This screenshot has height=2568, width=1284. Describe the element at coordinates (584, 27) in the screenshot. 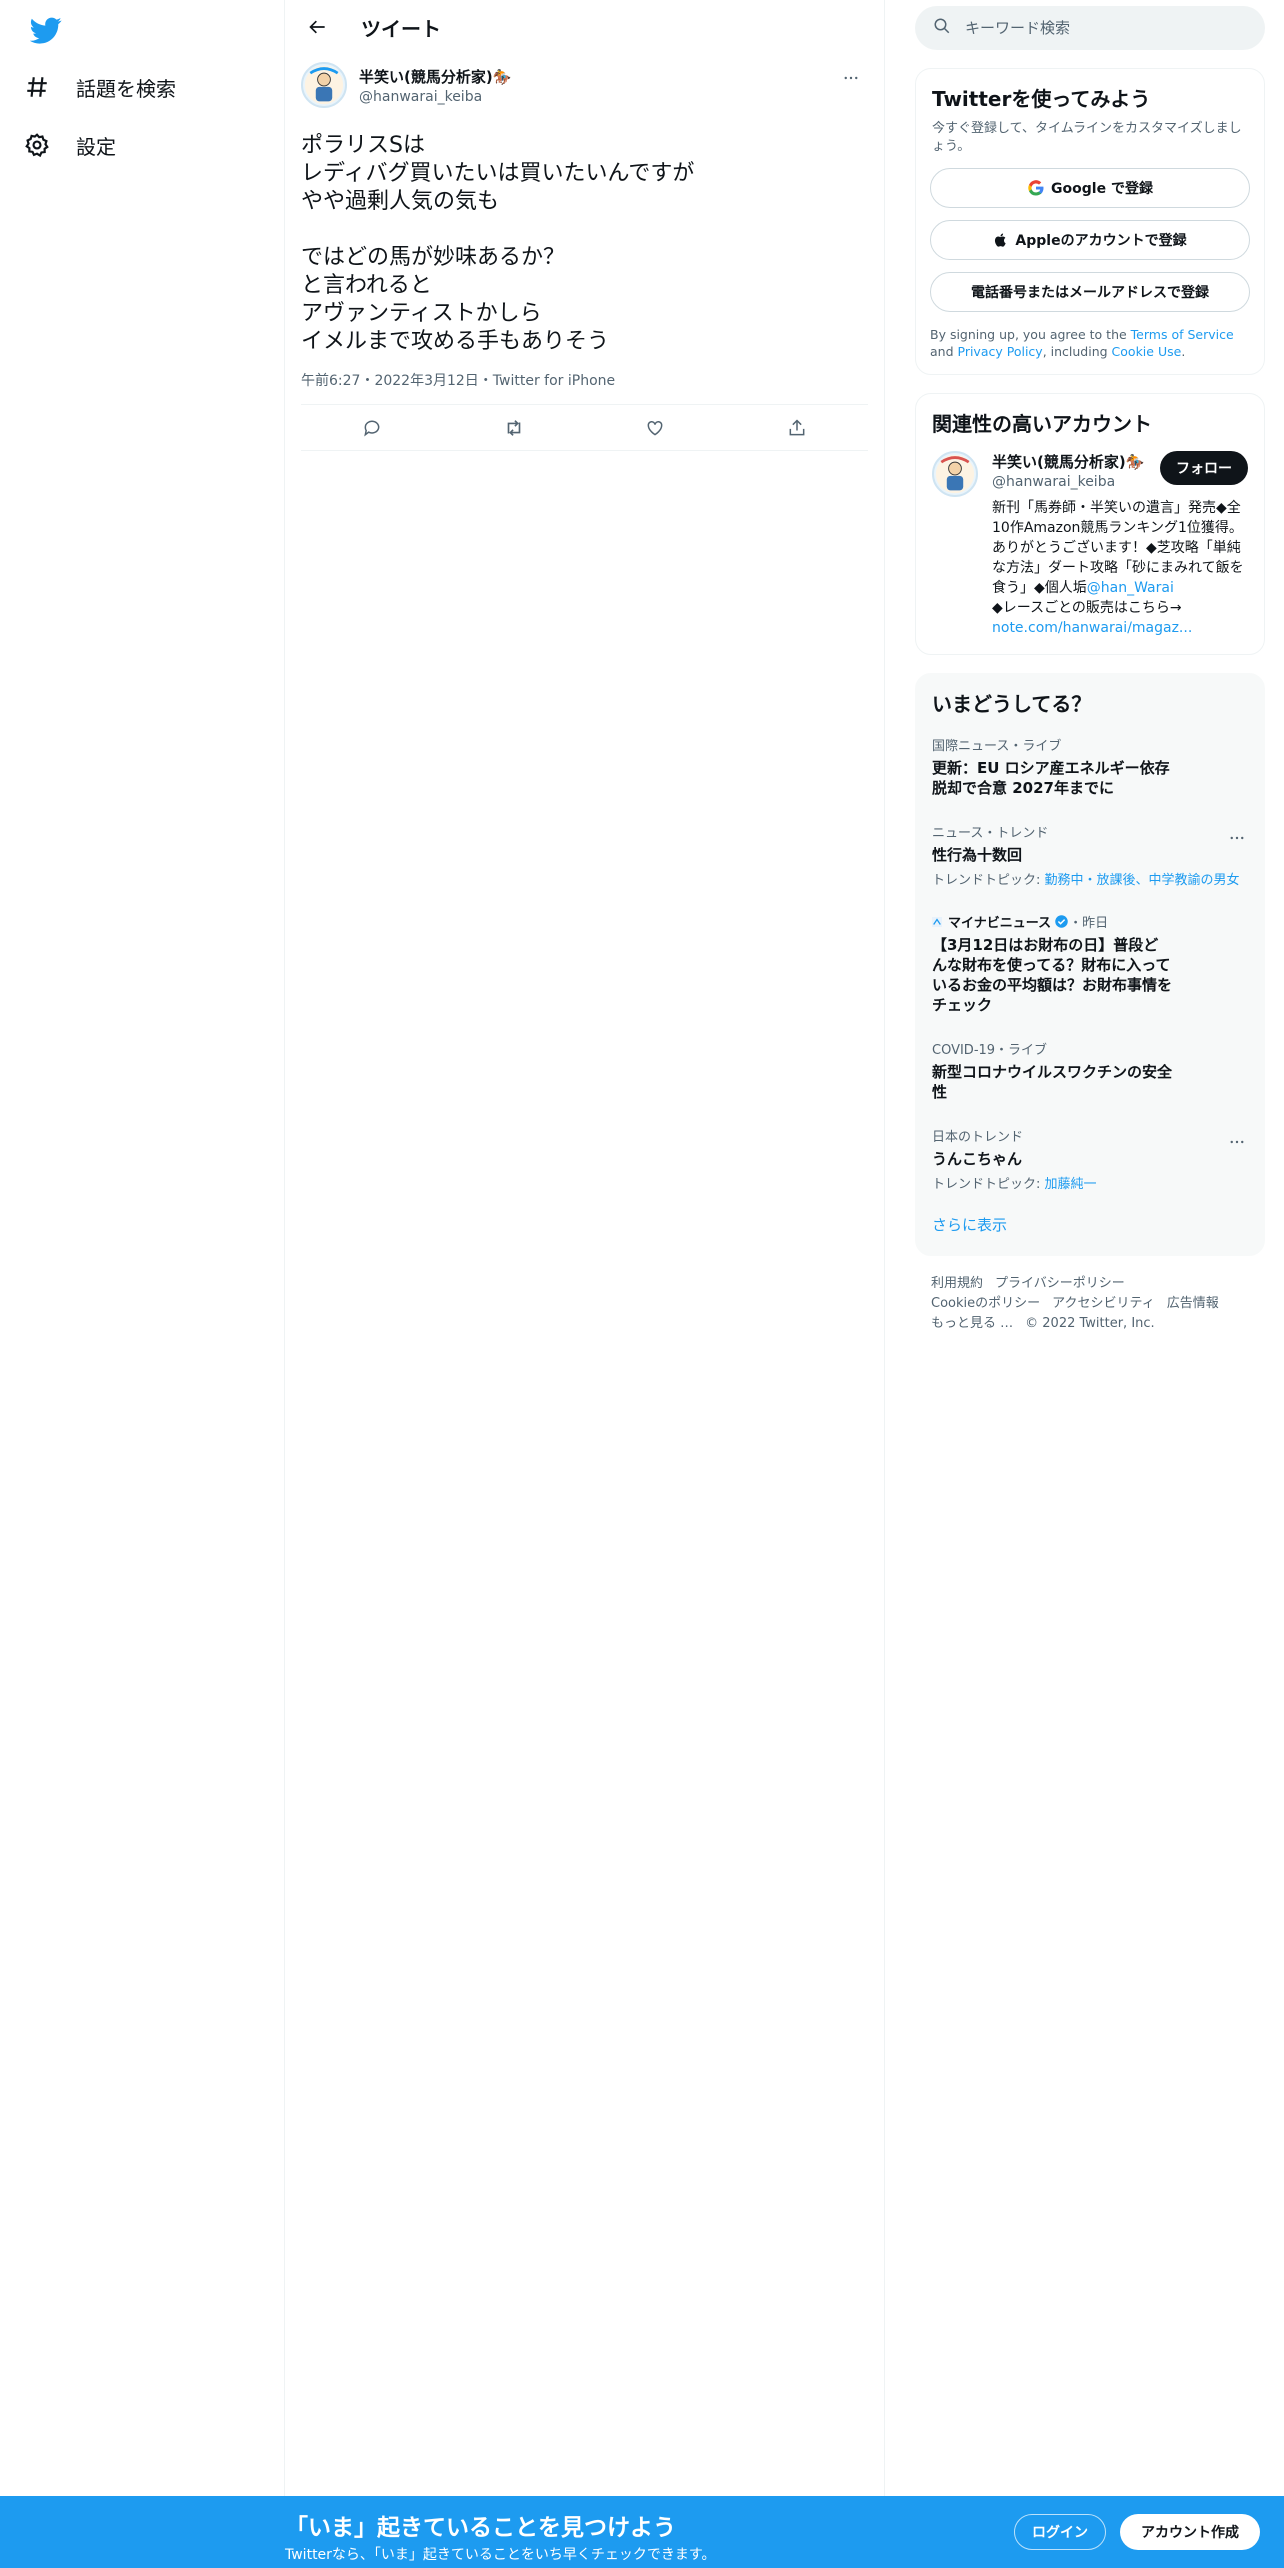

I see `header: ツイート` at that location.